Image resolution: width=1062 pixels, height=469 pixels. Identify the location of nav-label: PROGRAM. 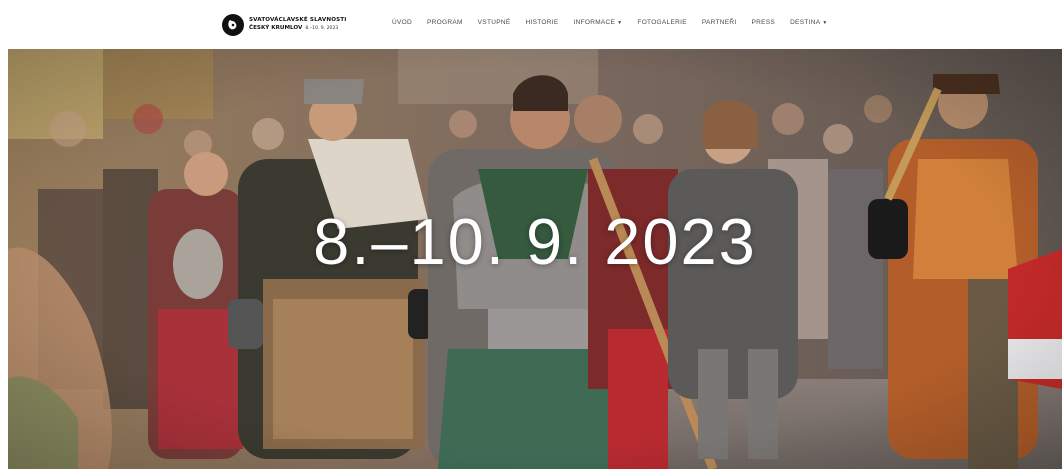
(444, 22).